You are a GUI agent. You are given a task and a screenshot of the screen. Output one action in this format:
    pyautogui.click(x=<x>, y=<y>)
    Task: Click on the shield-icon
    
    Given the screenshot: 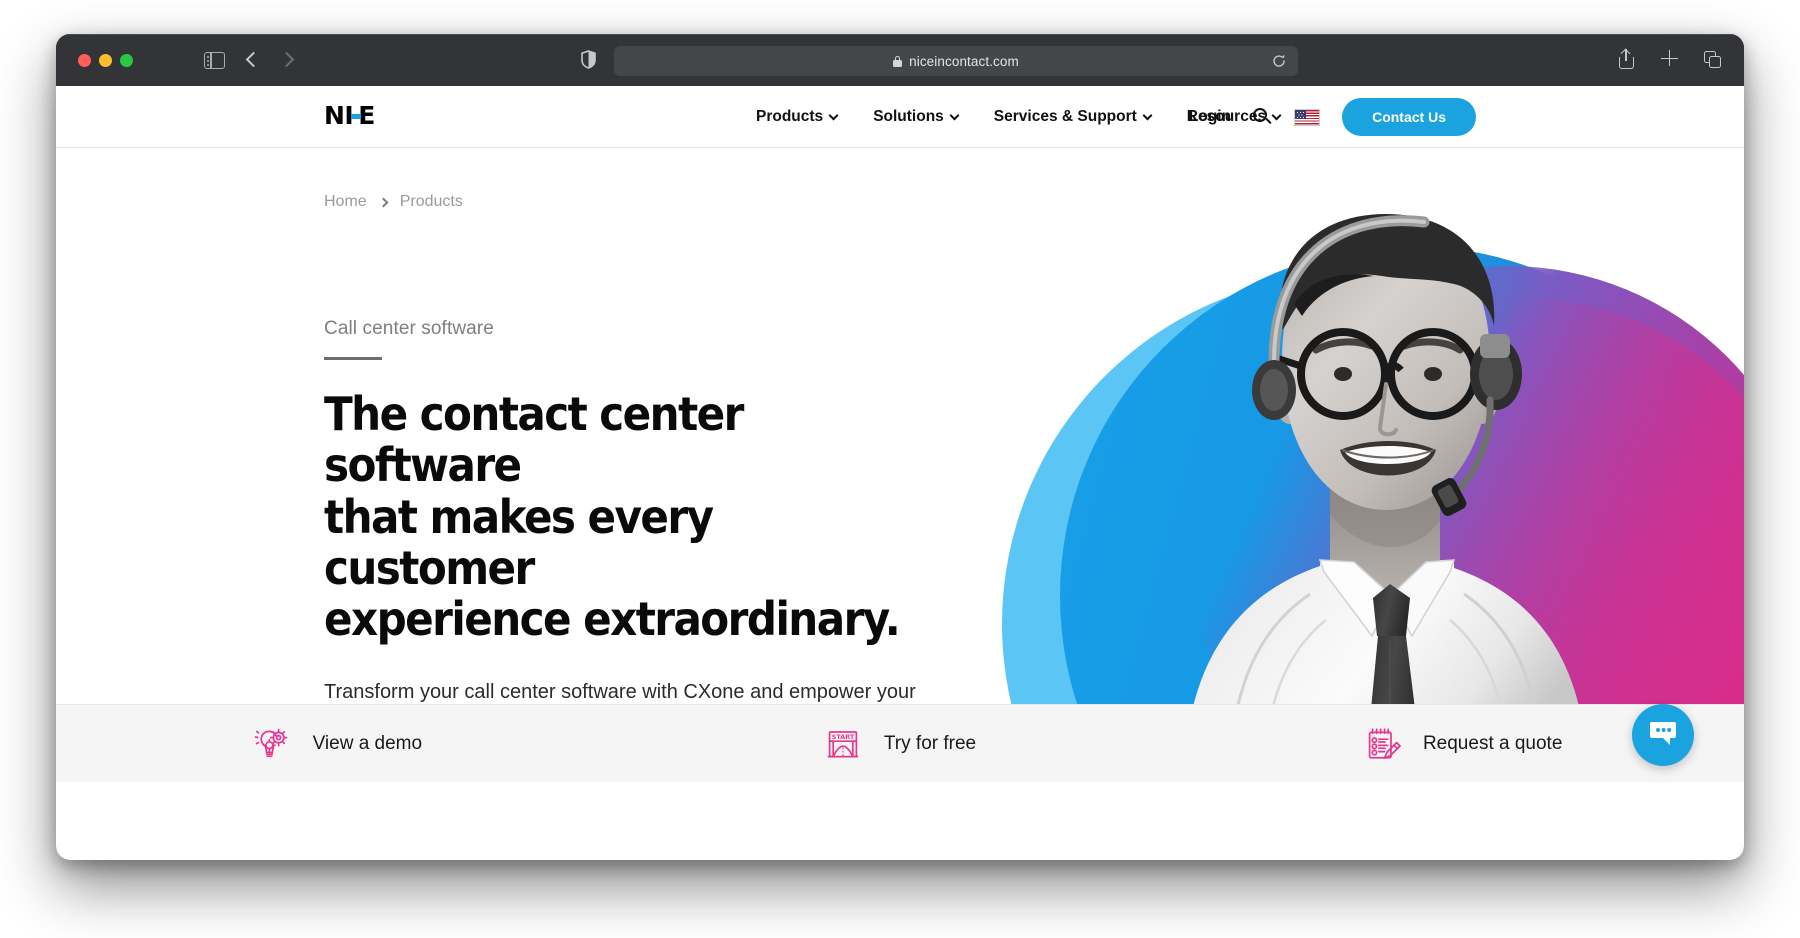 What is the action you would take?
    pyautogui.click(x=588, y=59)
    